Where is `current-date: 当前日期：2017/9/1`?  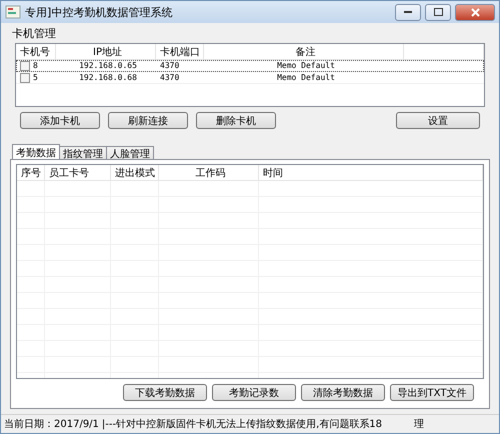 current-date: 当前日期：2017/9/1 is located at coordinates (51, 424).